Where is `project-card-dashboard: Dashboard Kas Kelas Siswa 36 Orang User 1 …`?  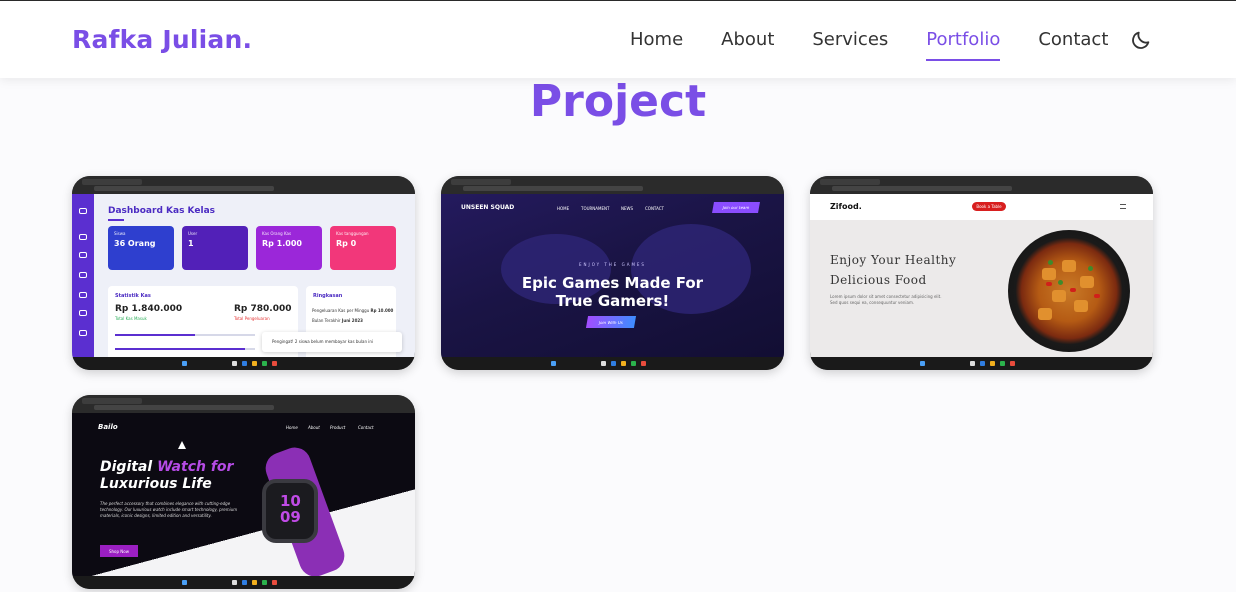
project-card-dashboard: Dashboard Kas Kelas Siswa 36 Orang User 1 … is located at coordinates (243, 273).